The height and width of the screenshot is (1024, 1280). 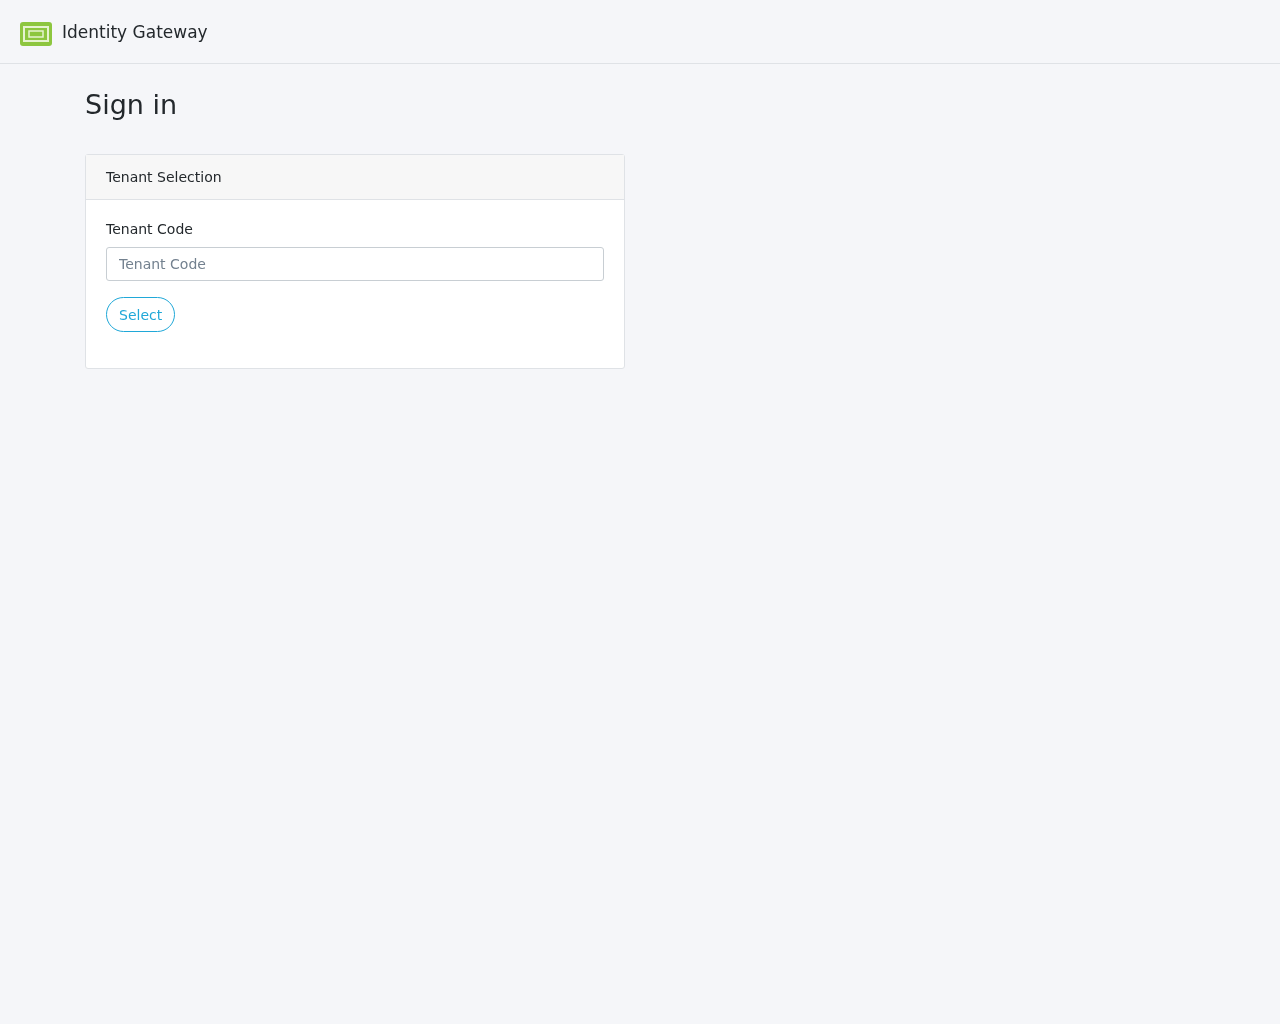 What do you see at coordinates (149, 229) in the screenshot?
I see `field-label: Tenant Code` at bounding box center [149, 229].